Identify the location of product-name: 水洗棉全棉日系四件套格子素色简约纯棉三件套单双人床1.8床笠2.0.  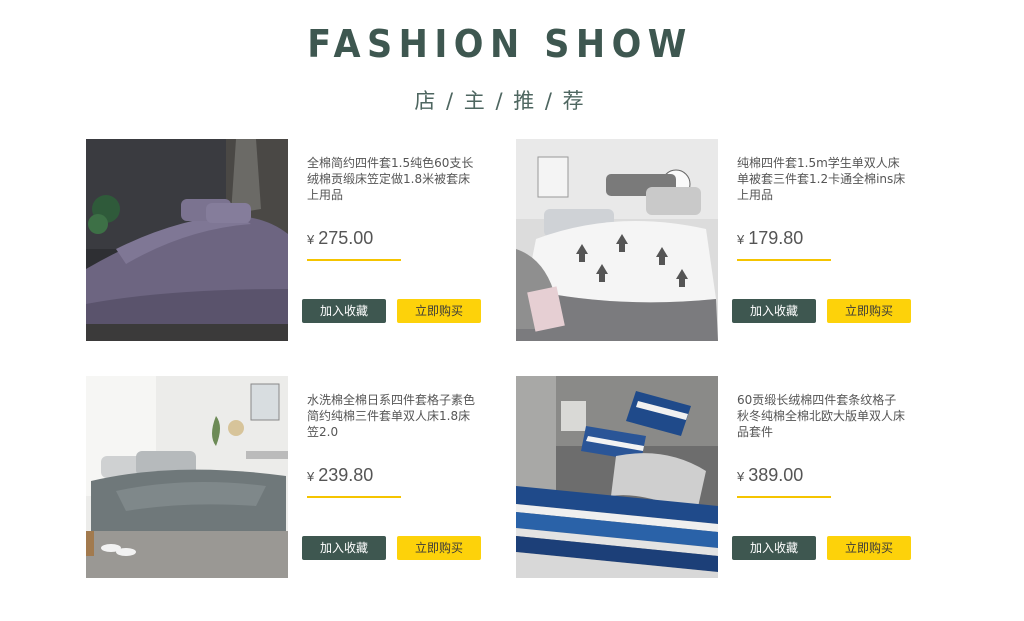
(392, 416).